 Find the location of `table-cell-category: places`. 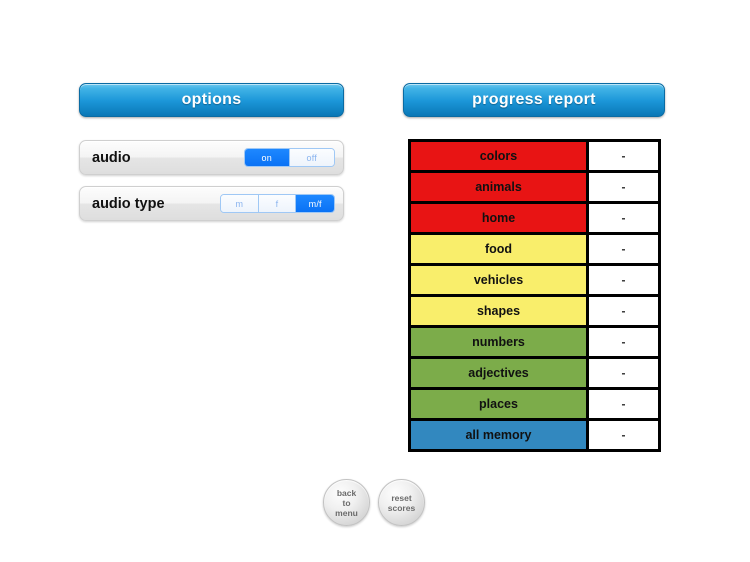

table-cell-category: places is located at coordinates (498, 404).